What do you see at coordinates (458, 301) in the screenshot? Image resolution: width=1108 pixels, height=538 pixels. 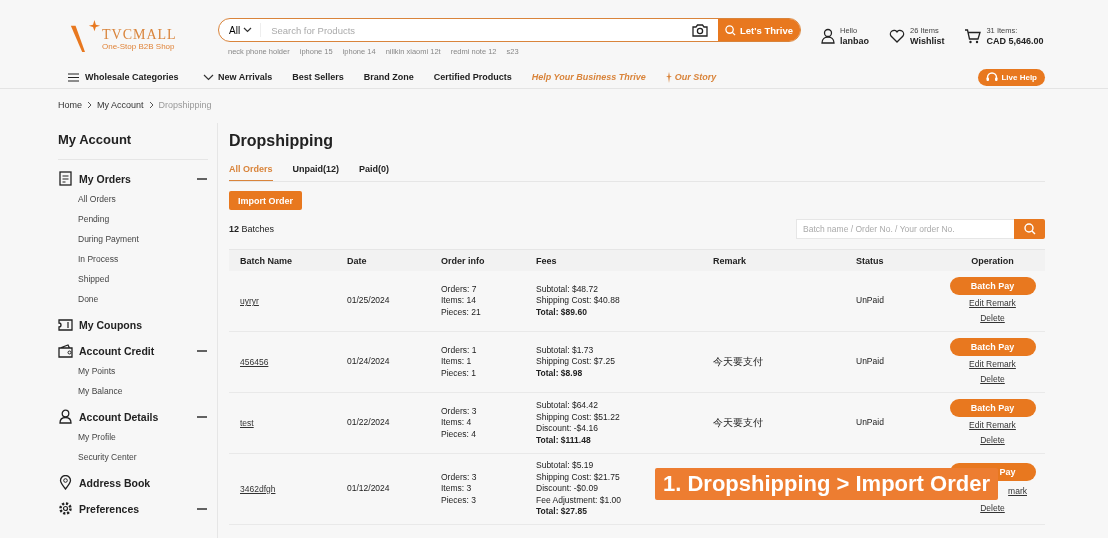 I see `order-info-line: Items: 14` at bounding box center [458, 301].